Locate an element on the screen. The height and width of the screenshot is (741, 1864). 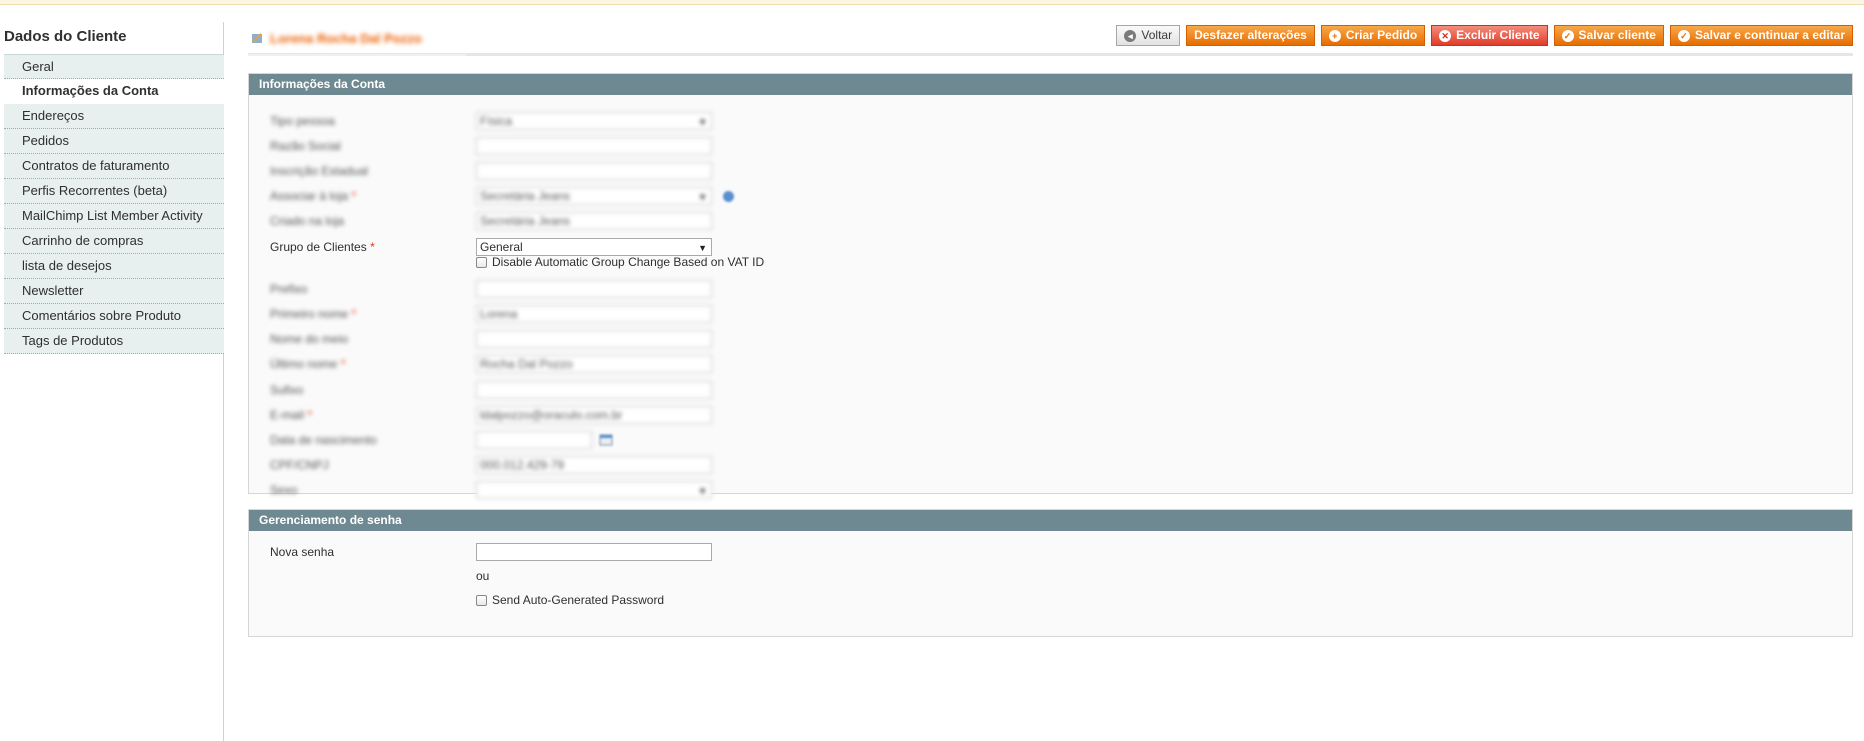
nova-senha-input is located at coordinates (594, 552).